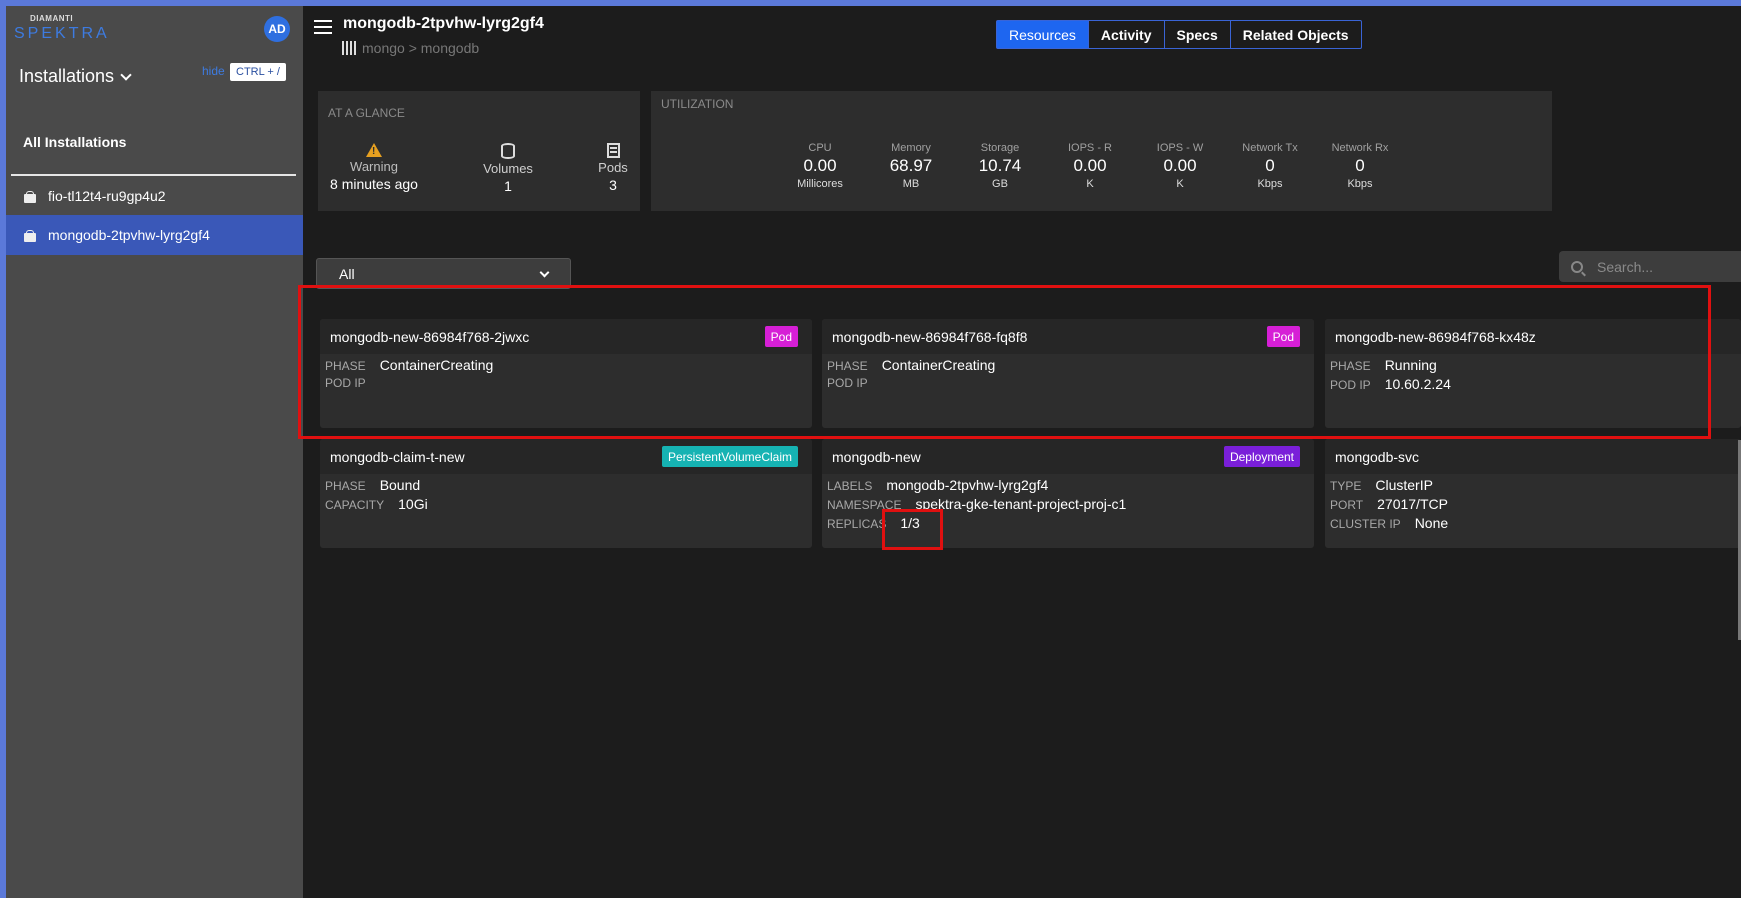  I want to click on metric-cpu: CPU 0.00 Millicores, so click(820, 166).